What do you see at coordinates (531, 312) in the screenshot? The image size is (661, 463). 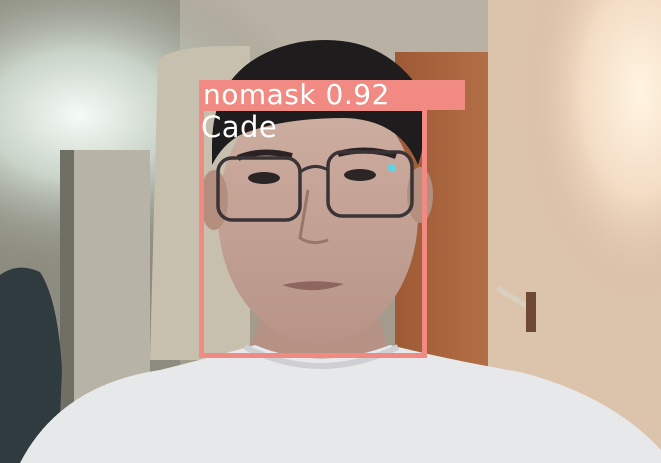 I see `door-plate` at bounding box center [531, 312].